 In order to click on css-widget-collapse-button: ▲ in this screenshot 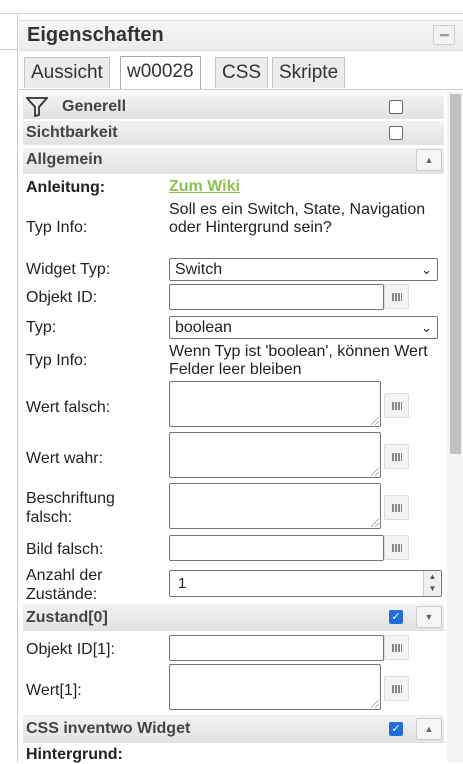, I will do `click(429, 729)`.